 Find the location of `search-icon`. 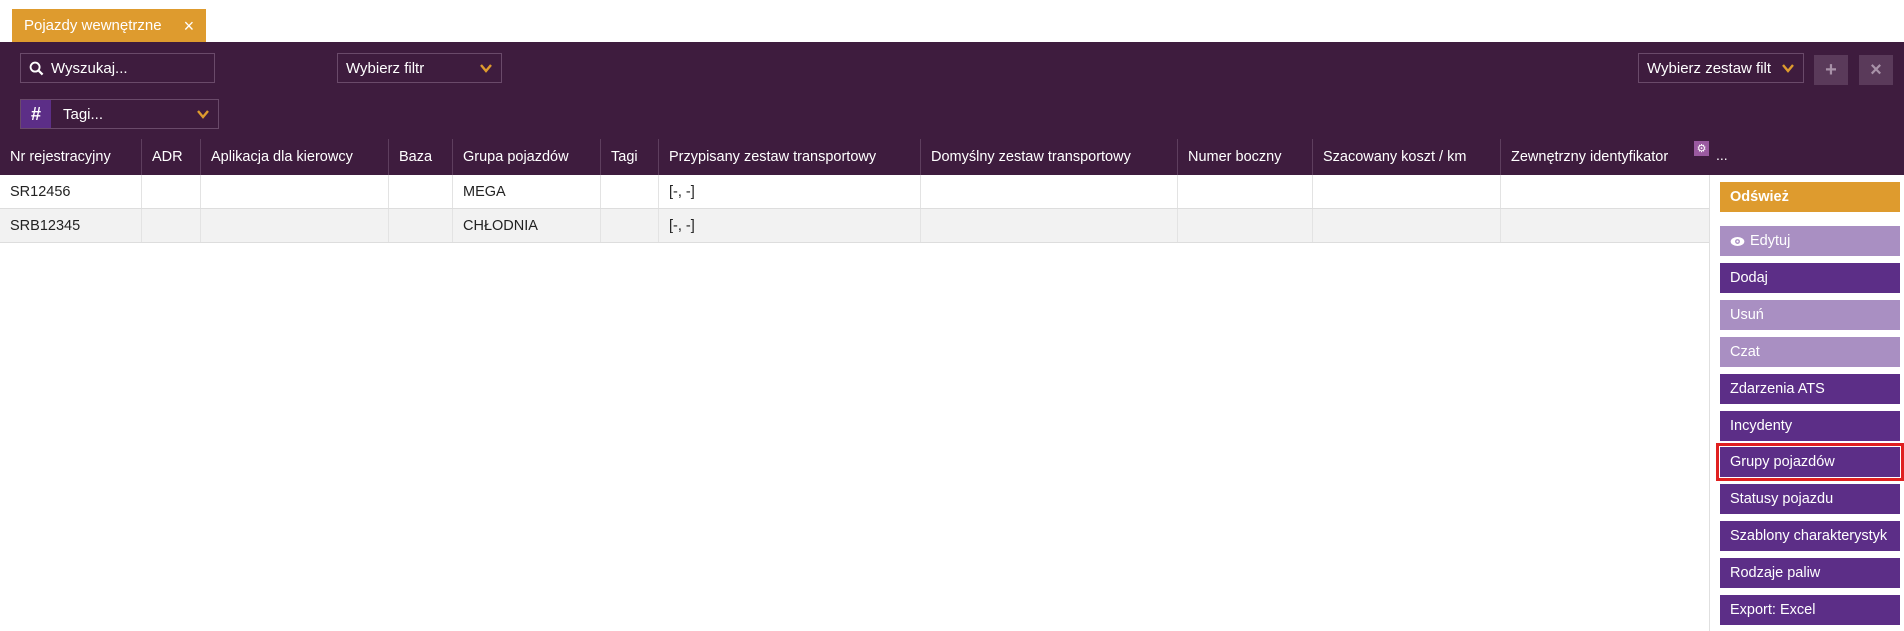

search-icon is located at coordinates (36, 68).